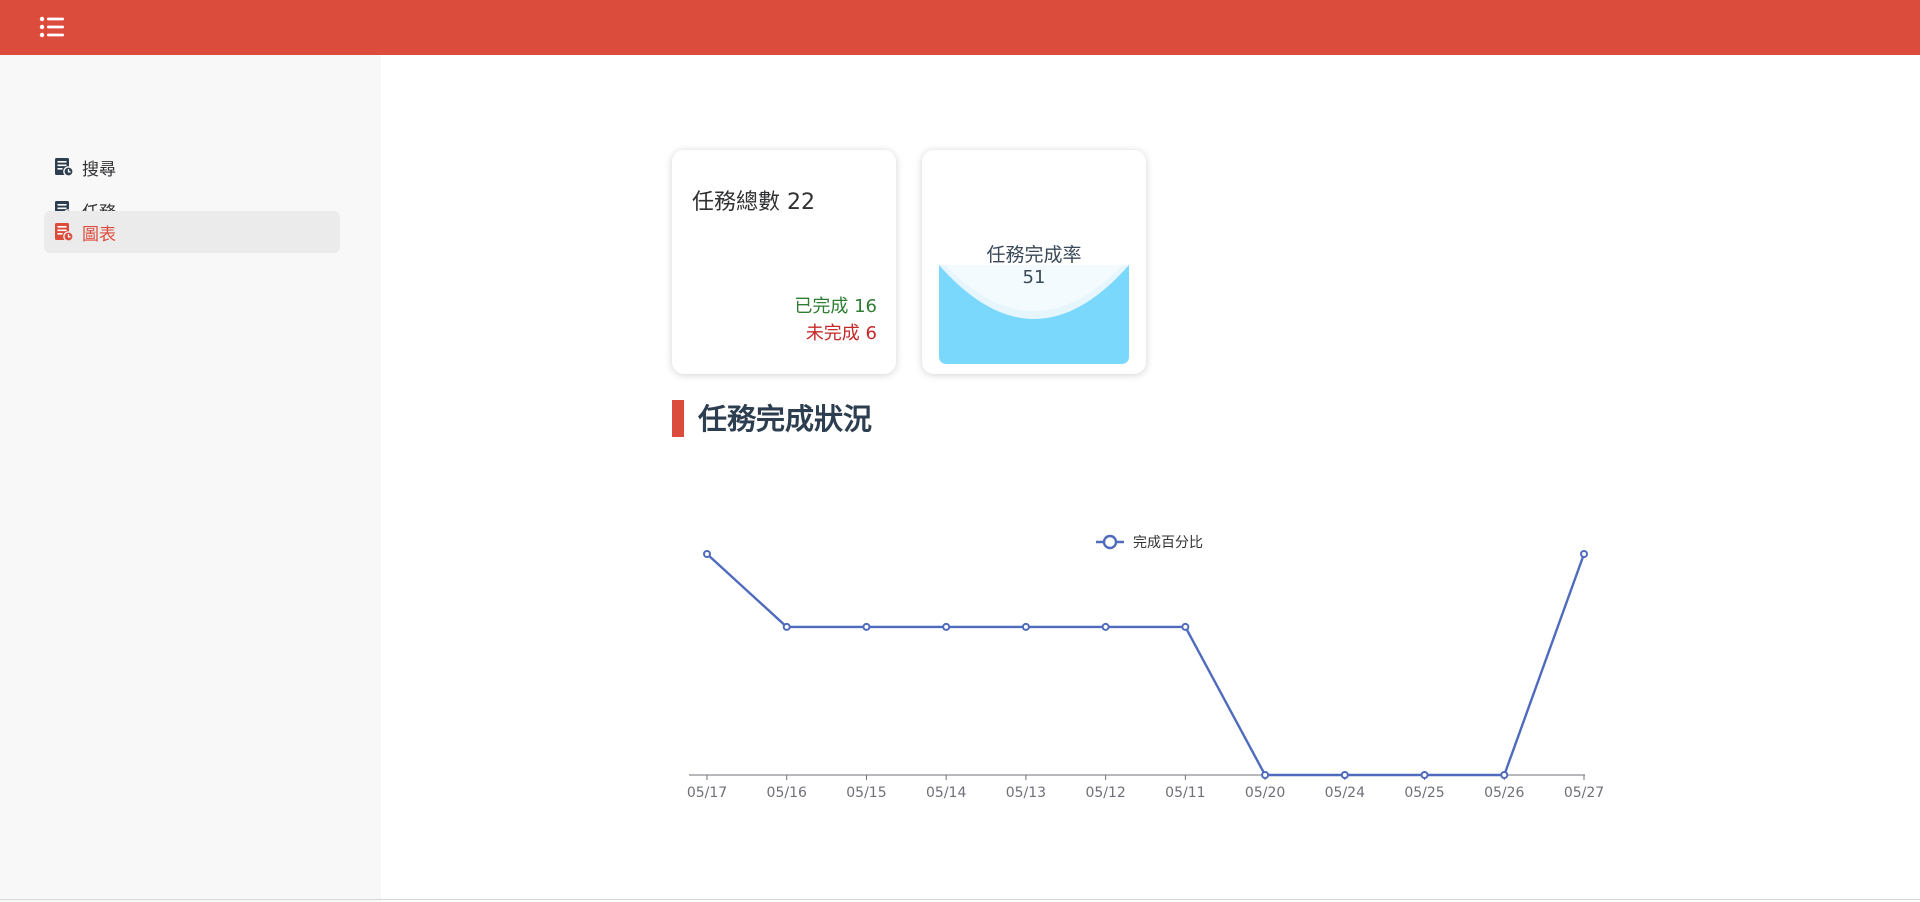 The height and width of the screenshot is (902, 1920). I want to click on x-axis-tick-label: 05/11, so click(1185, 793).